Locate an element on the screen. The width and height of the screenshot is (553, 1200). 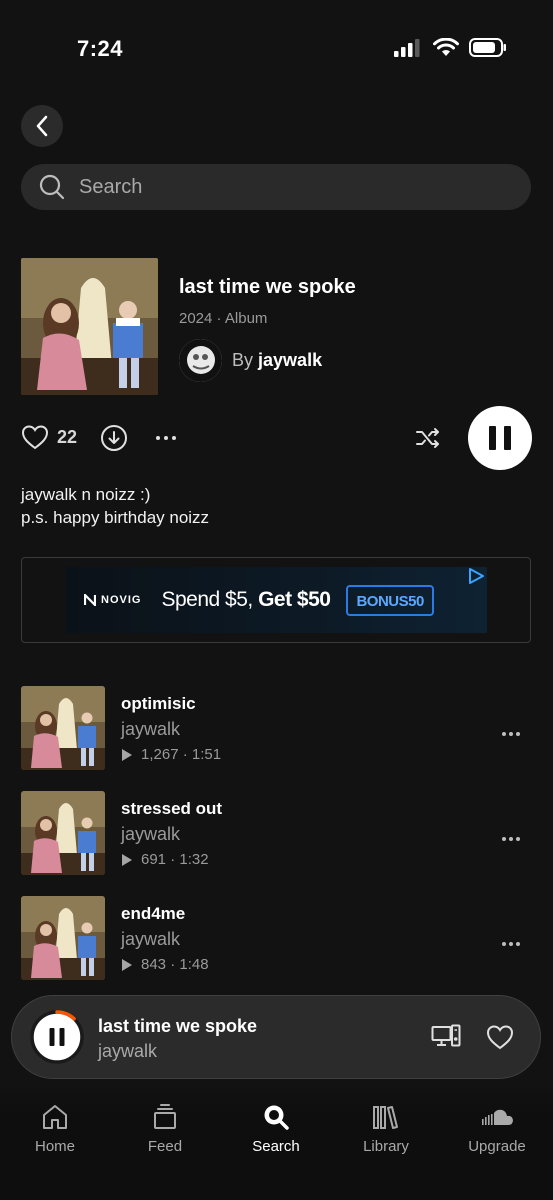
track-stats: 843 · 1:48 is located at coordinates (165, 964).